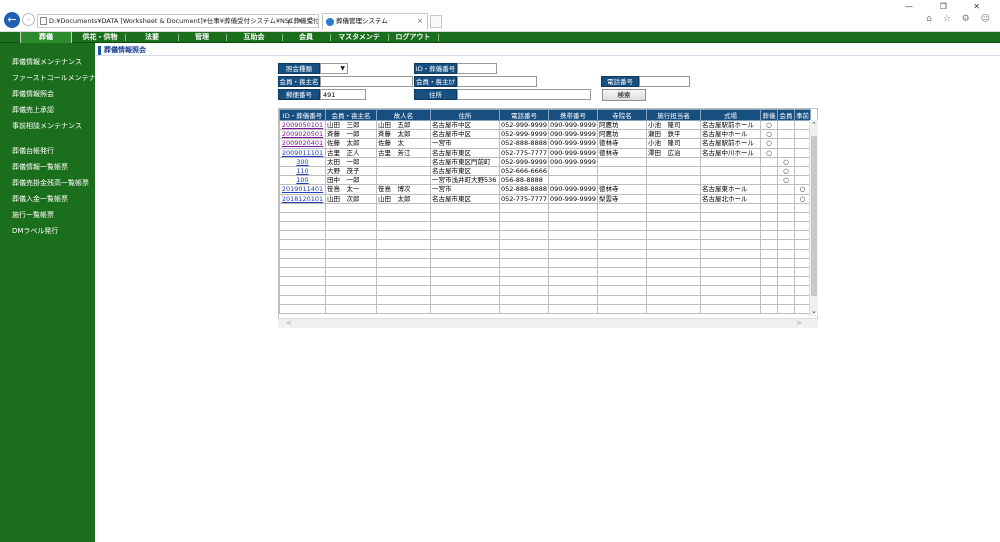  I want to click on col-header-phone: 電話番号, so click(524, 115).